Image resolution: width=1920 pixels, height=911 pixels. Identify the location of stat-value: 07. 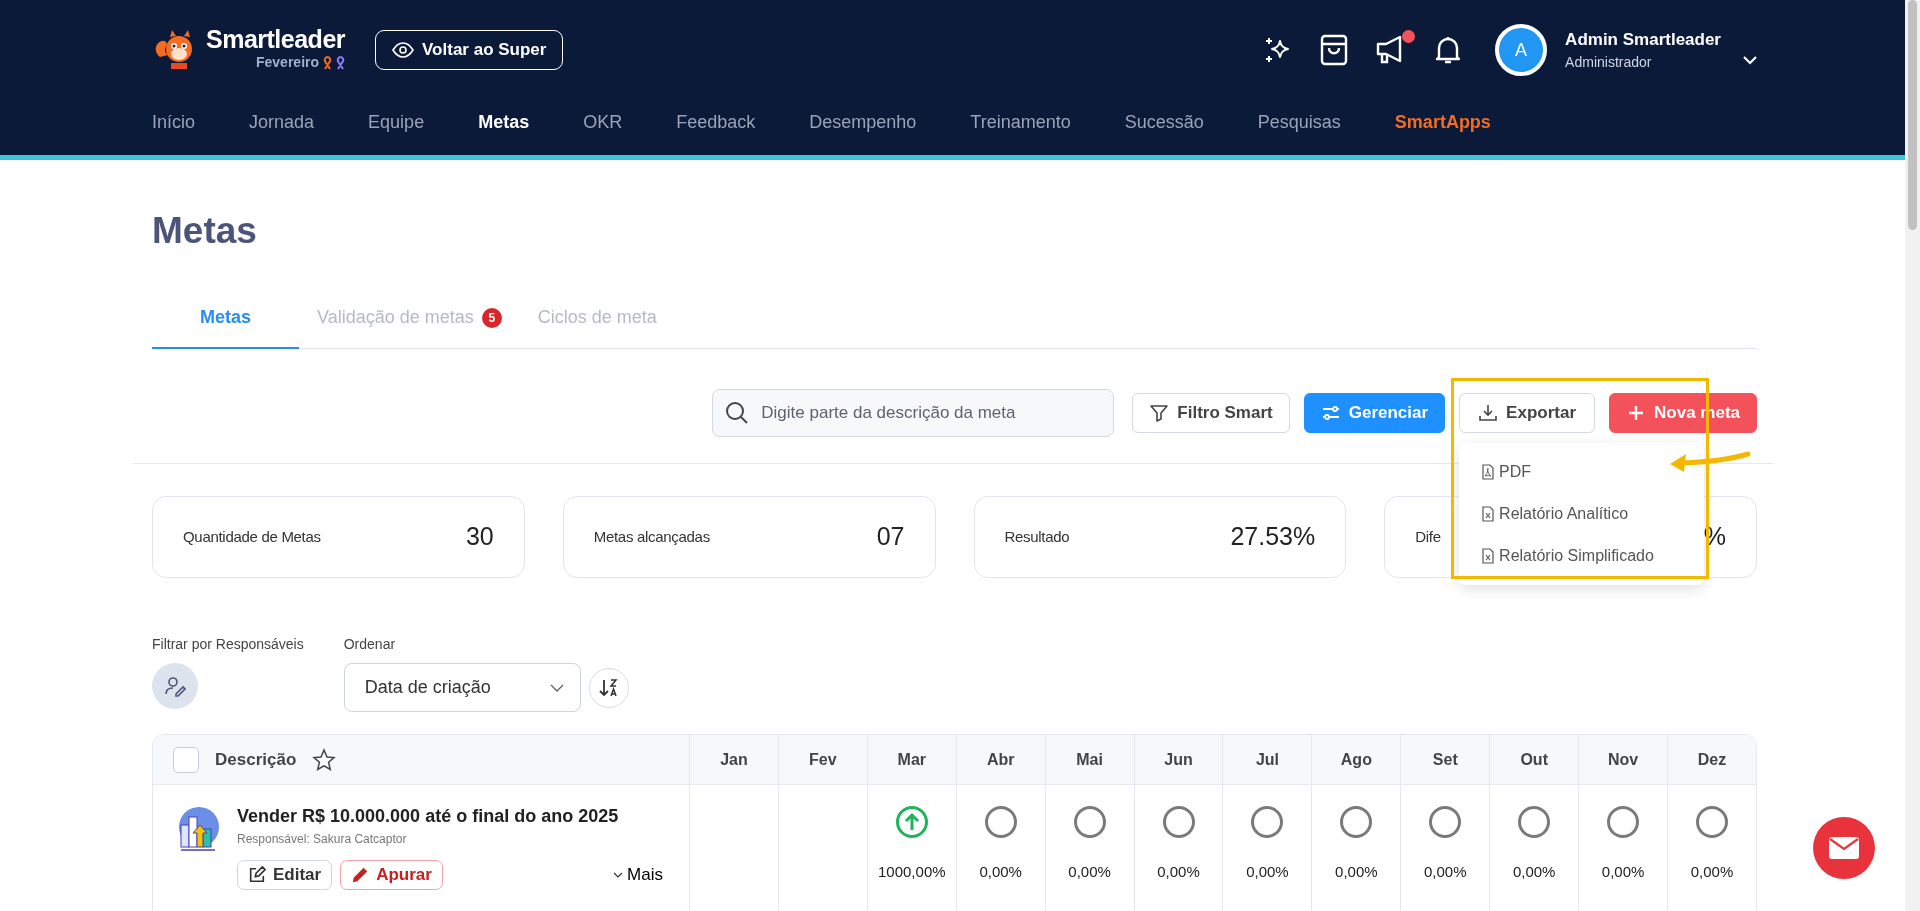
(890, 537).